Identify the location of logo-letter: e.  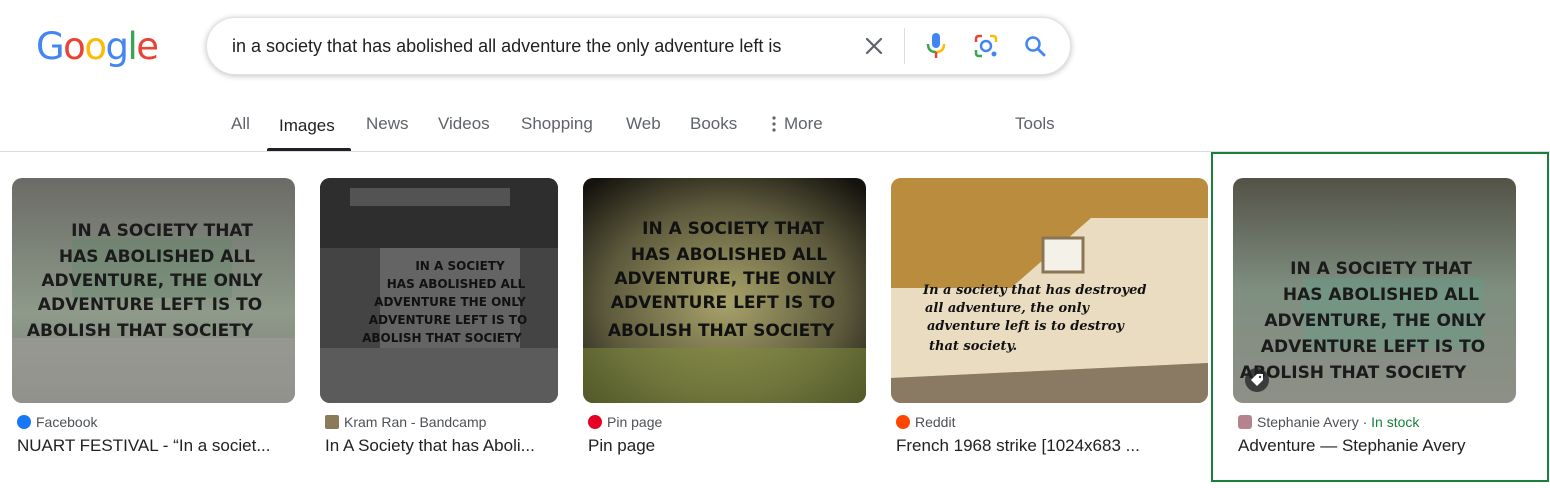
(147, 46).